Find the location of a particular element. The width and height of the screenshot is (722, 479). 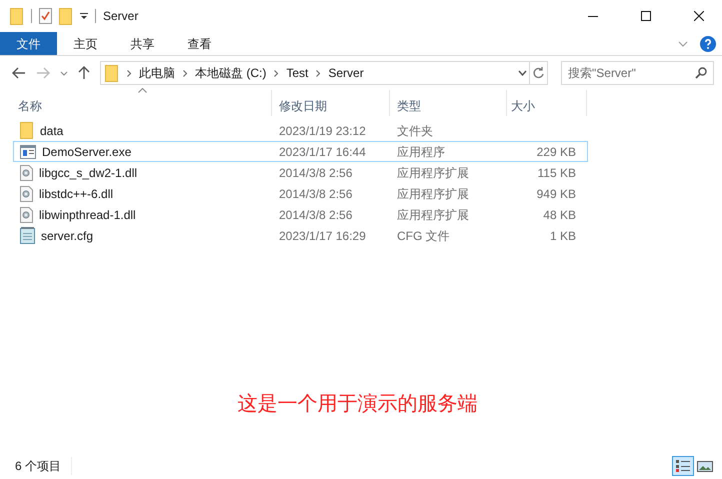

file-size: 1 KB is located at coordinates (563, 236).